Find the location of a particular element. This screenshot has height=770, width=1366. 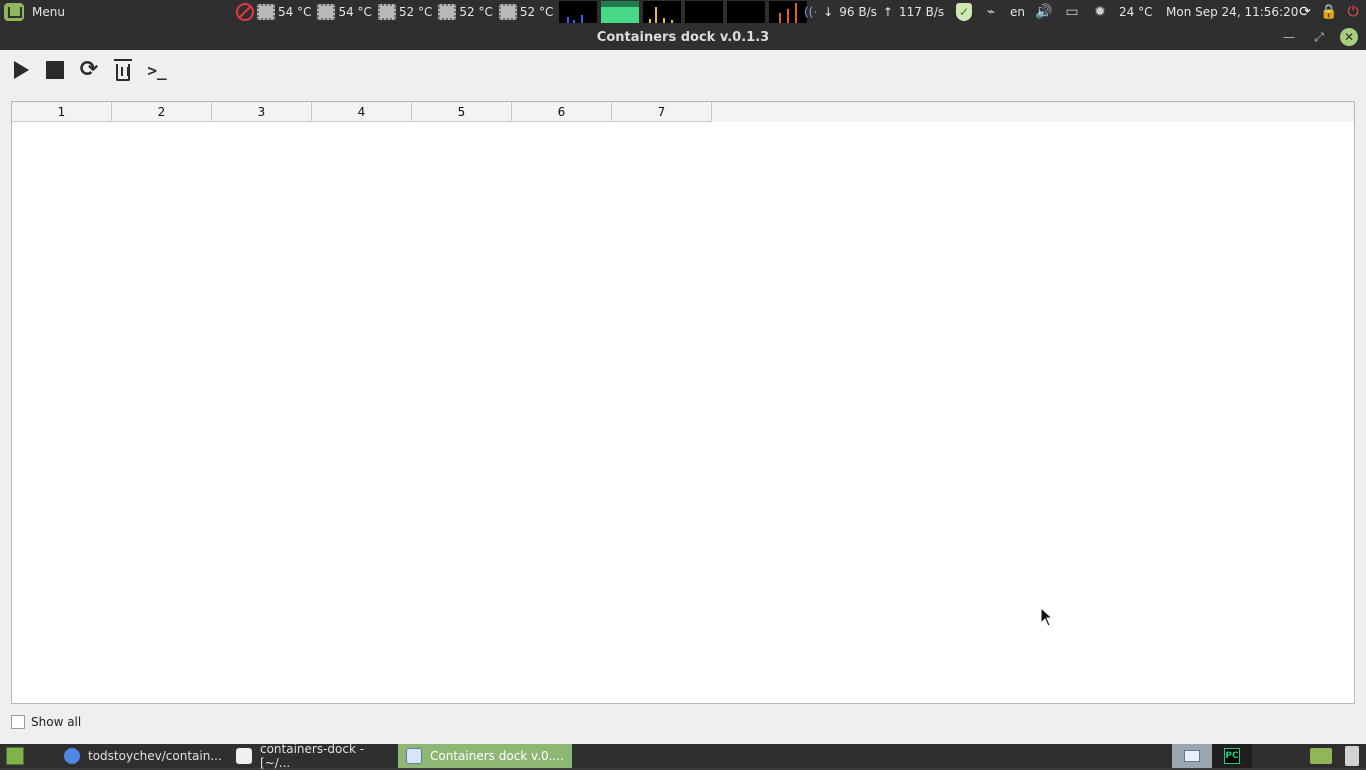

temp-sensor-4: 52 °C is located at coordinates (465, 12).